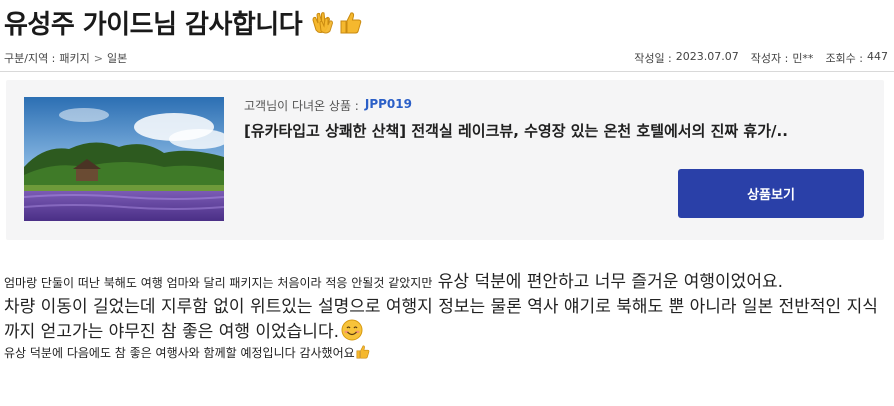 This screenshot has height=406, width=894. I want to click on title-emojis, so click(337, 23).